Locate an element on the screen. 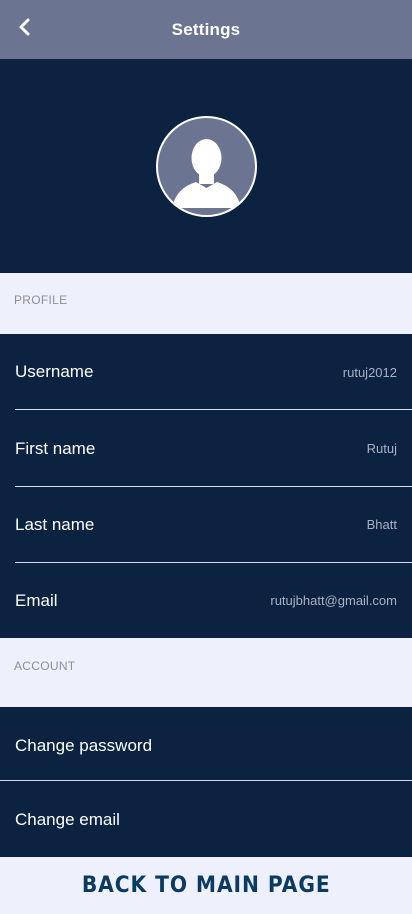  back-to-main-page-button: BACK TO MAIN PAGE is located at coordinates (206, 885).